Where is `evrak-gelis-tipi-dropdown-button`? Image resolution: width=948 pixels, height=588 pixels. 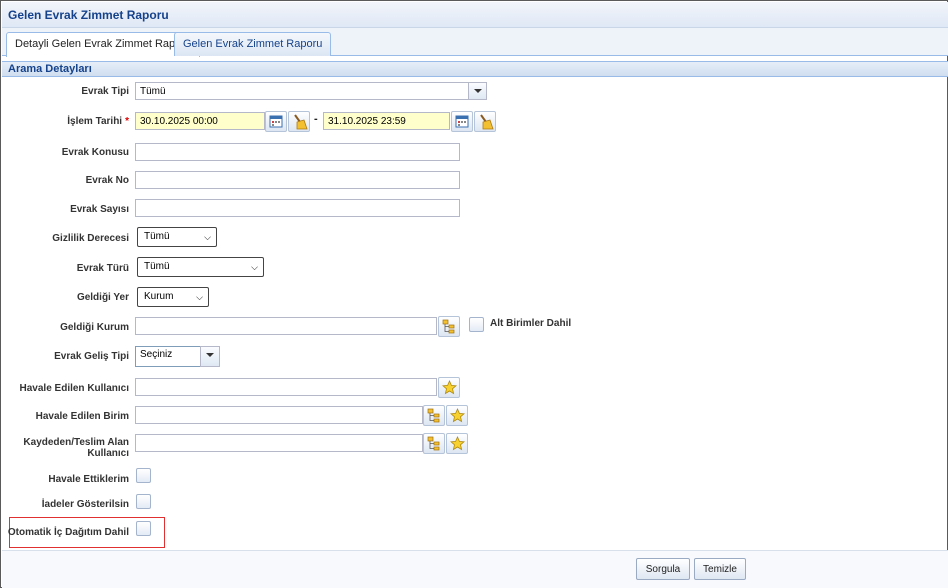 evrak-gelis-tipi-dropdown-button is located at coordinates (210, 356).